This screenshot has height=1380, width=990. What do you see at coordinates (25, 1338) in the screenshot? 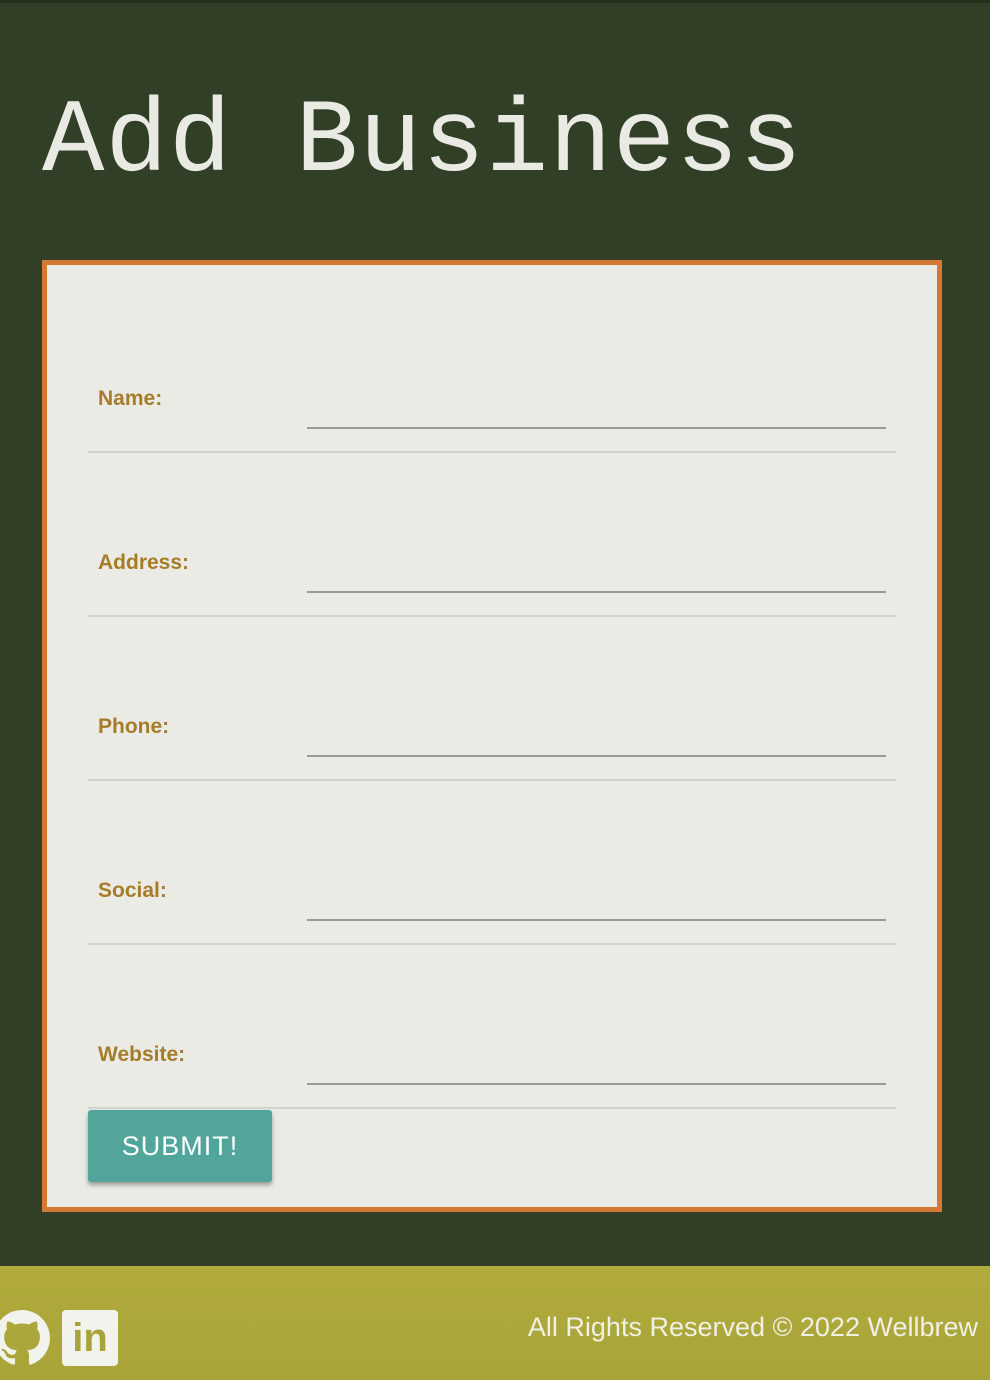
I see `github-icon` at bounding box center [25, 1338].